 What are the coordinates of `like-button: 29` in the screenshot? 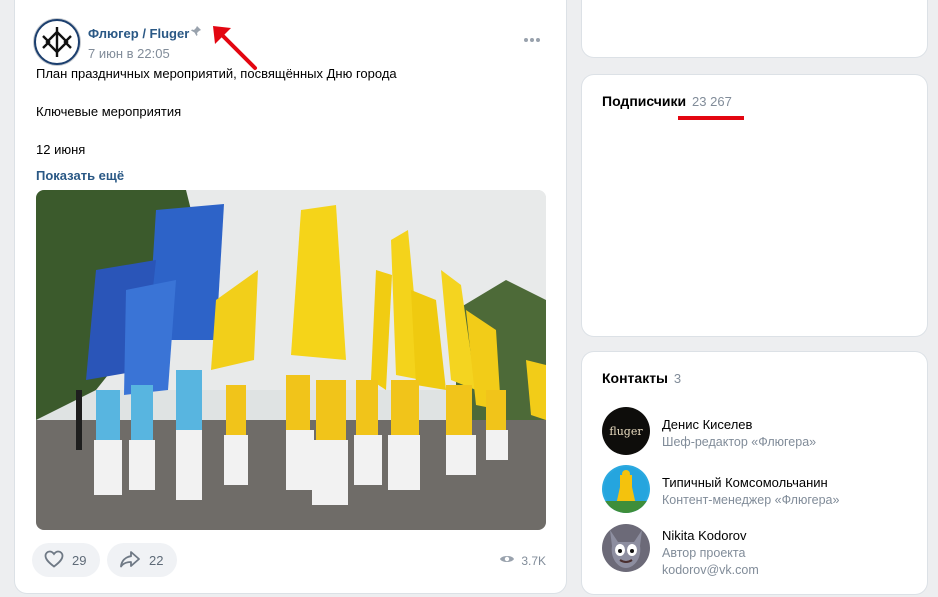 It's located at (66, 560).